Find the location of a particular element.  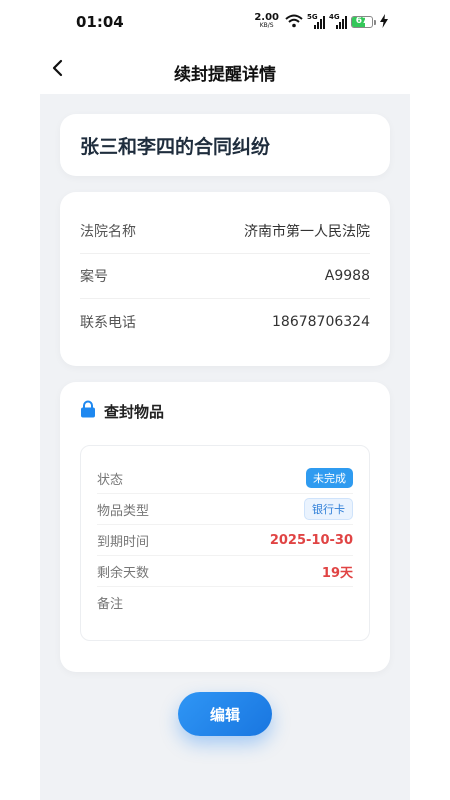

nav-bar: 续封提醒详情 is located at coordinates (225, 69).